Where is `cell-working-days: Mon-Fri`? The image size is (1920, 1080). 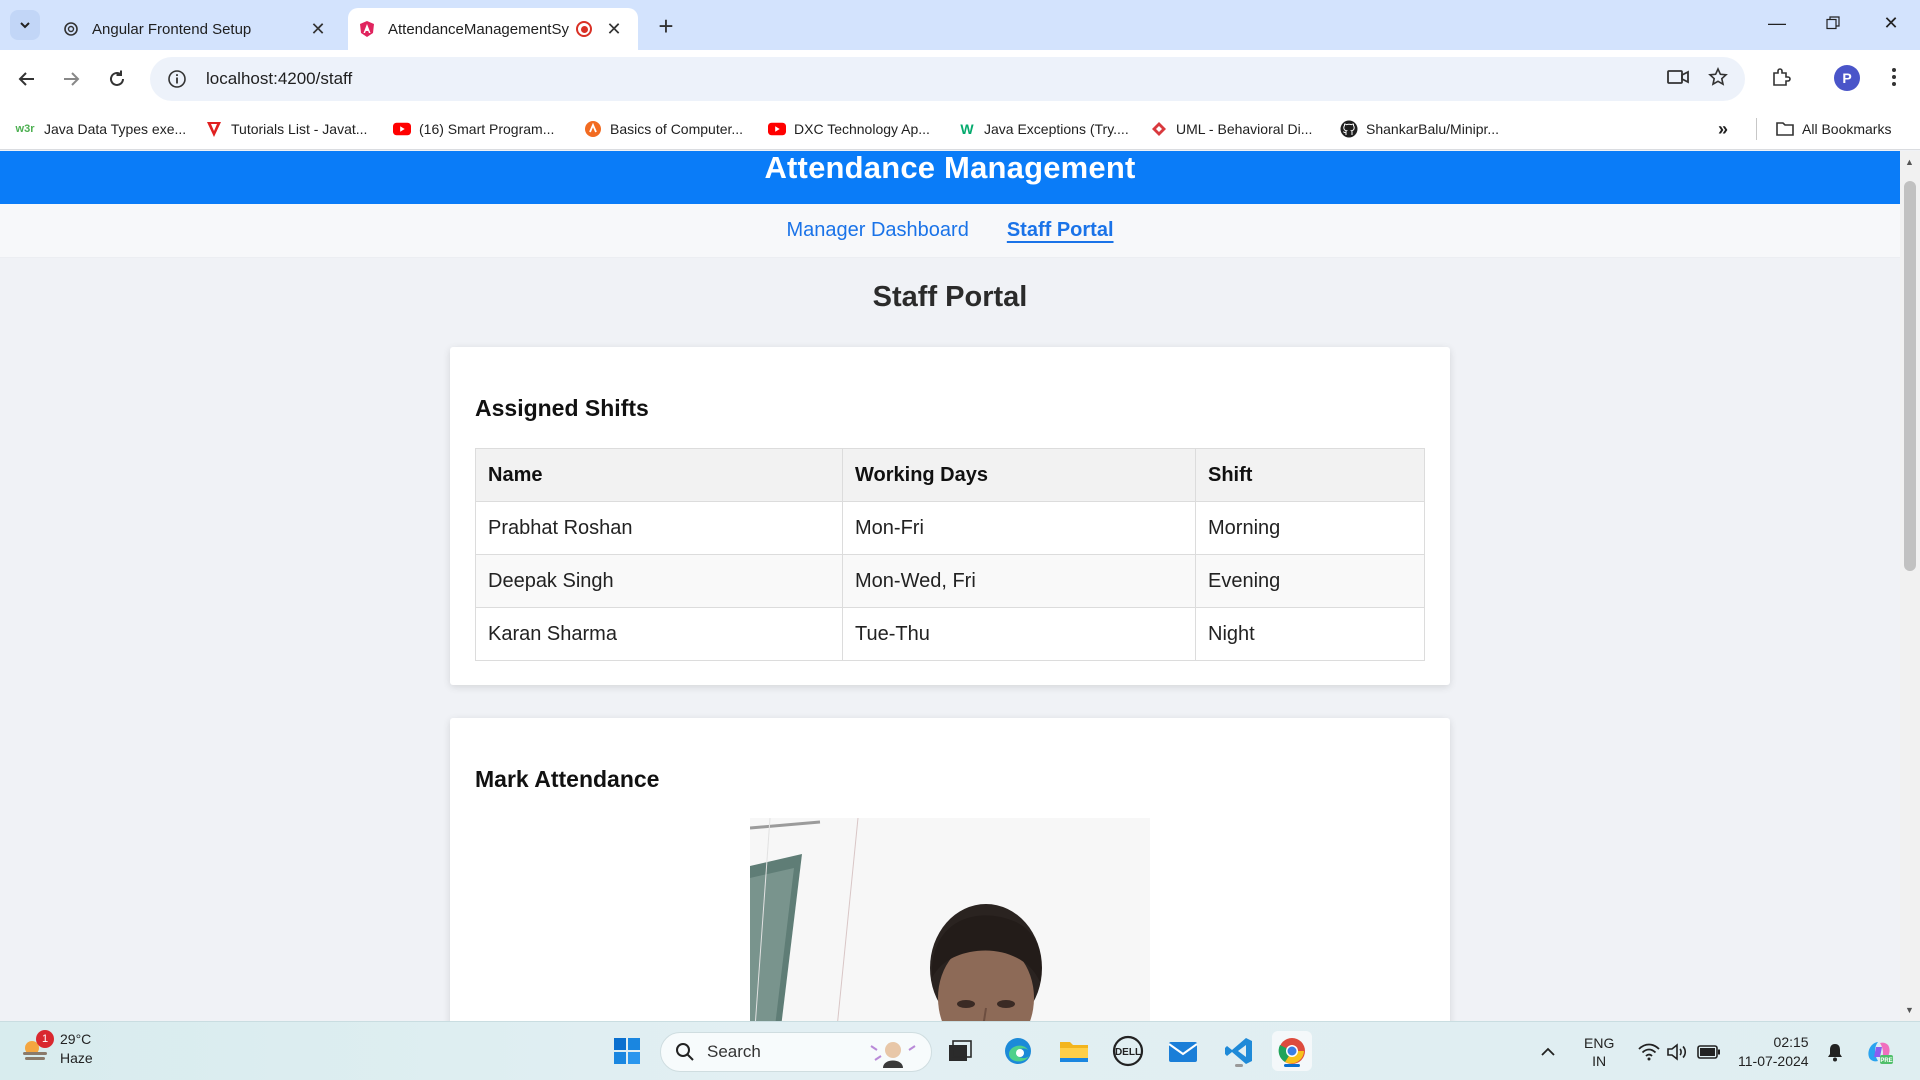 cell-working-days: Mon-Fri is located at coordinates (1019, 528).